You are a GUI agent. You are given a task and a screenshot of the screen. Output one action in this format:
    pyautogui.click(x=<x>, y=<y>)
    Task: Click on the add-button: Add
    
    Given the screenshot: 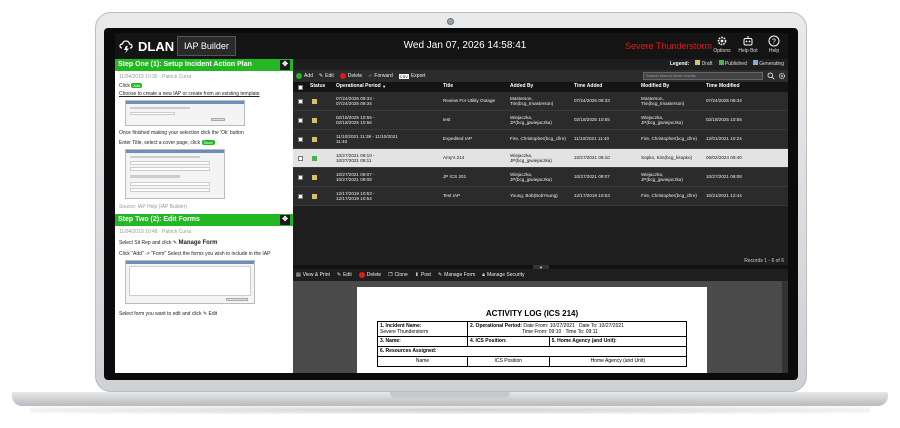 What is the action you would take?
    pyautogui.click(x=304, y=76)
    